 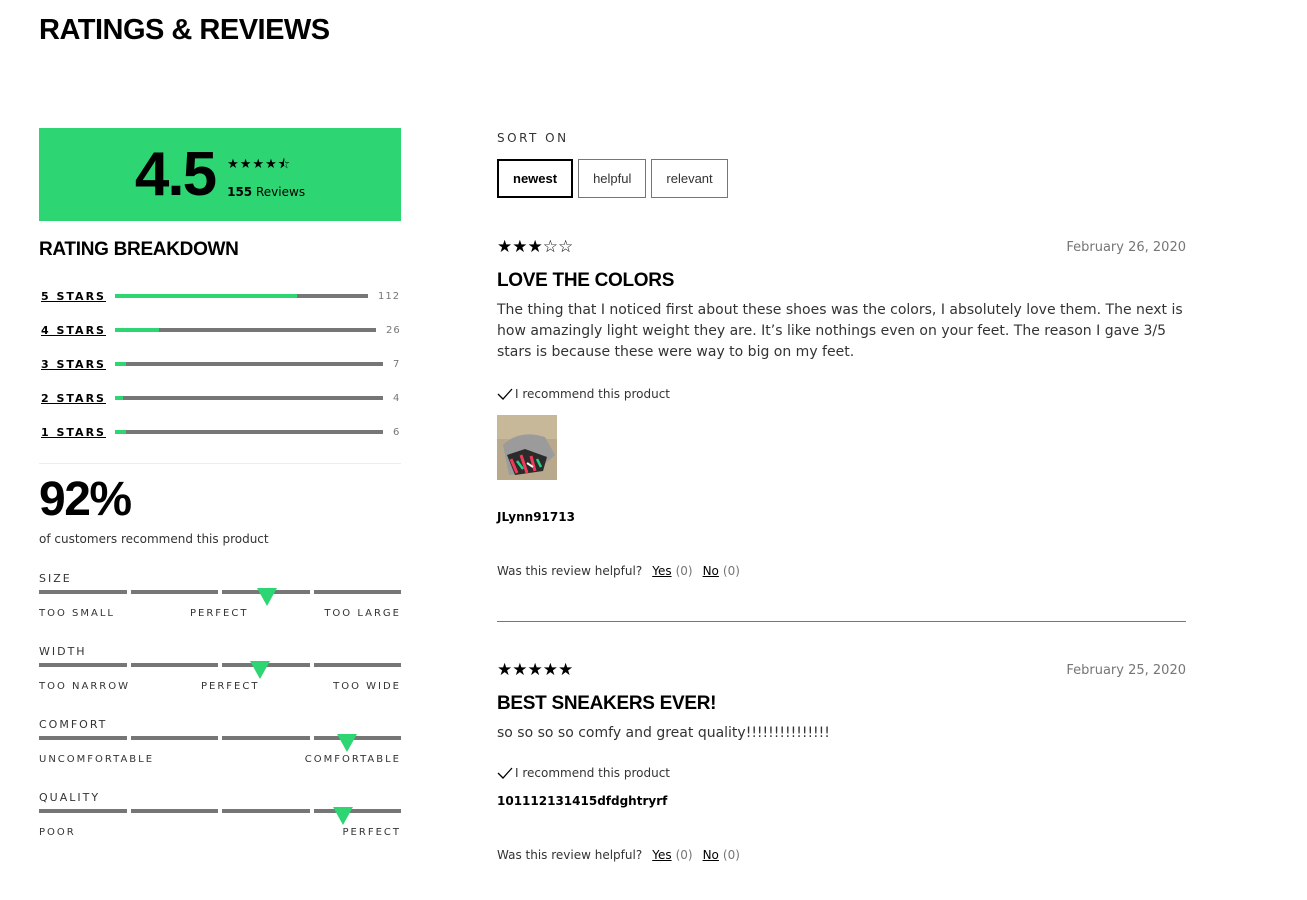 What do you see at coordinates (362, 613) in the screenshot?
I see `fit-label-right: TOO LARGE` at bounding box center [362, 613].